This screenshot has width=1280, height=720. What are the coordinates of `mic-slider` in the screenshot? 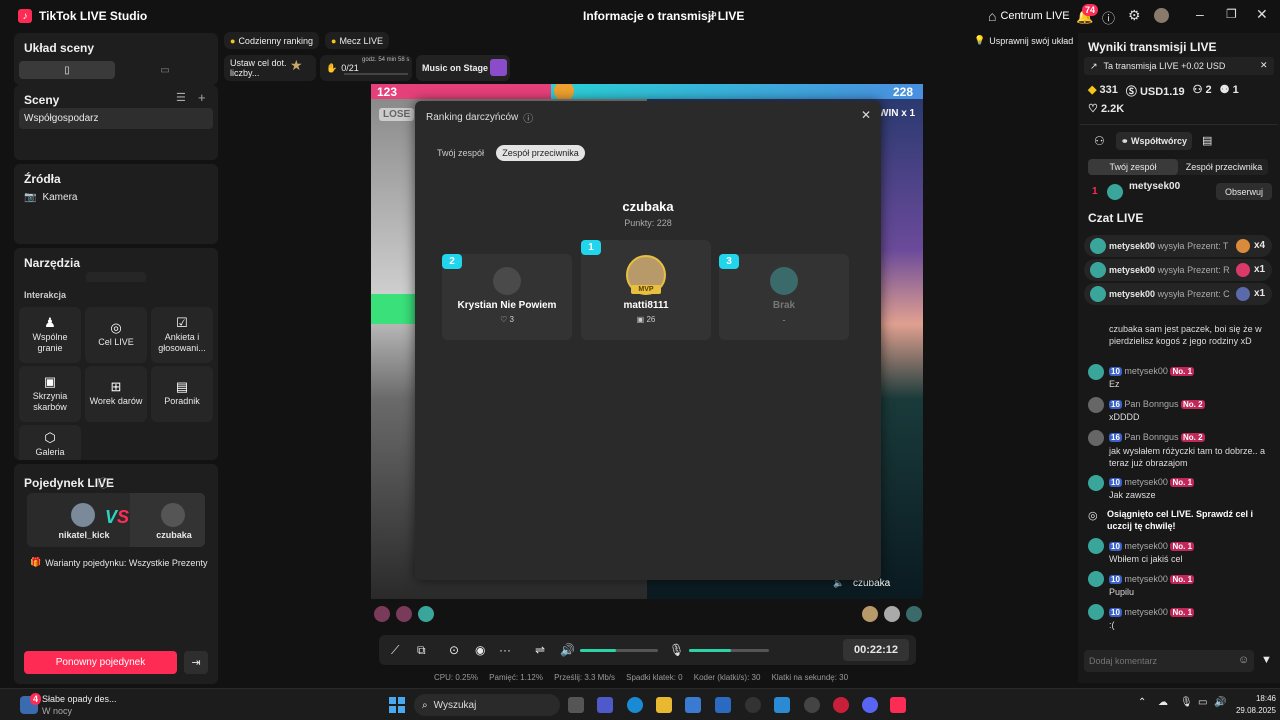 It's located at (729, 650).